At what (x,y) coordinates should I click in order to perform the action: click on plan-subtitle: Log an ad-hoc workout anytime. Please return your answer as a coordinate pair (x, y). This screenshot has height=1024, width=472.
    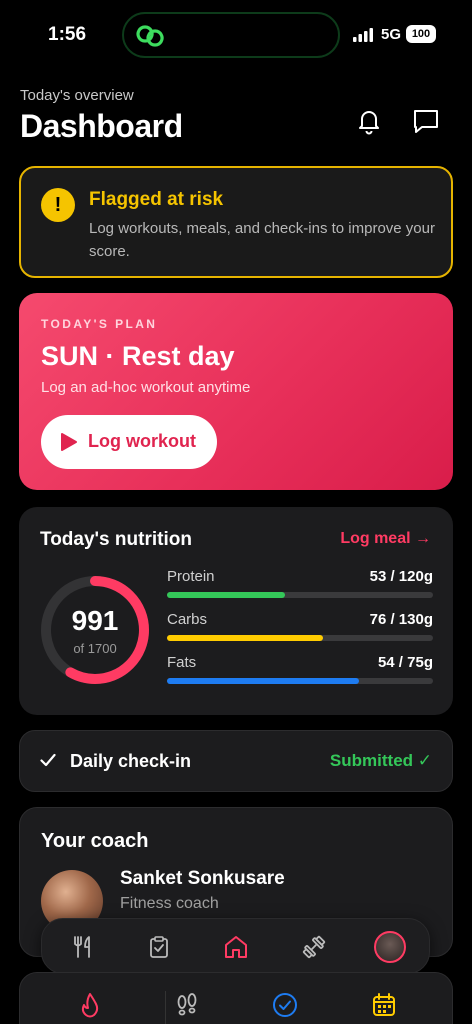
    Looking at the image, I should click on (146, 387).